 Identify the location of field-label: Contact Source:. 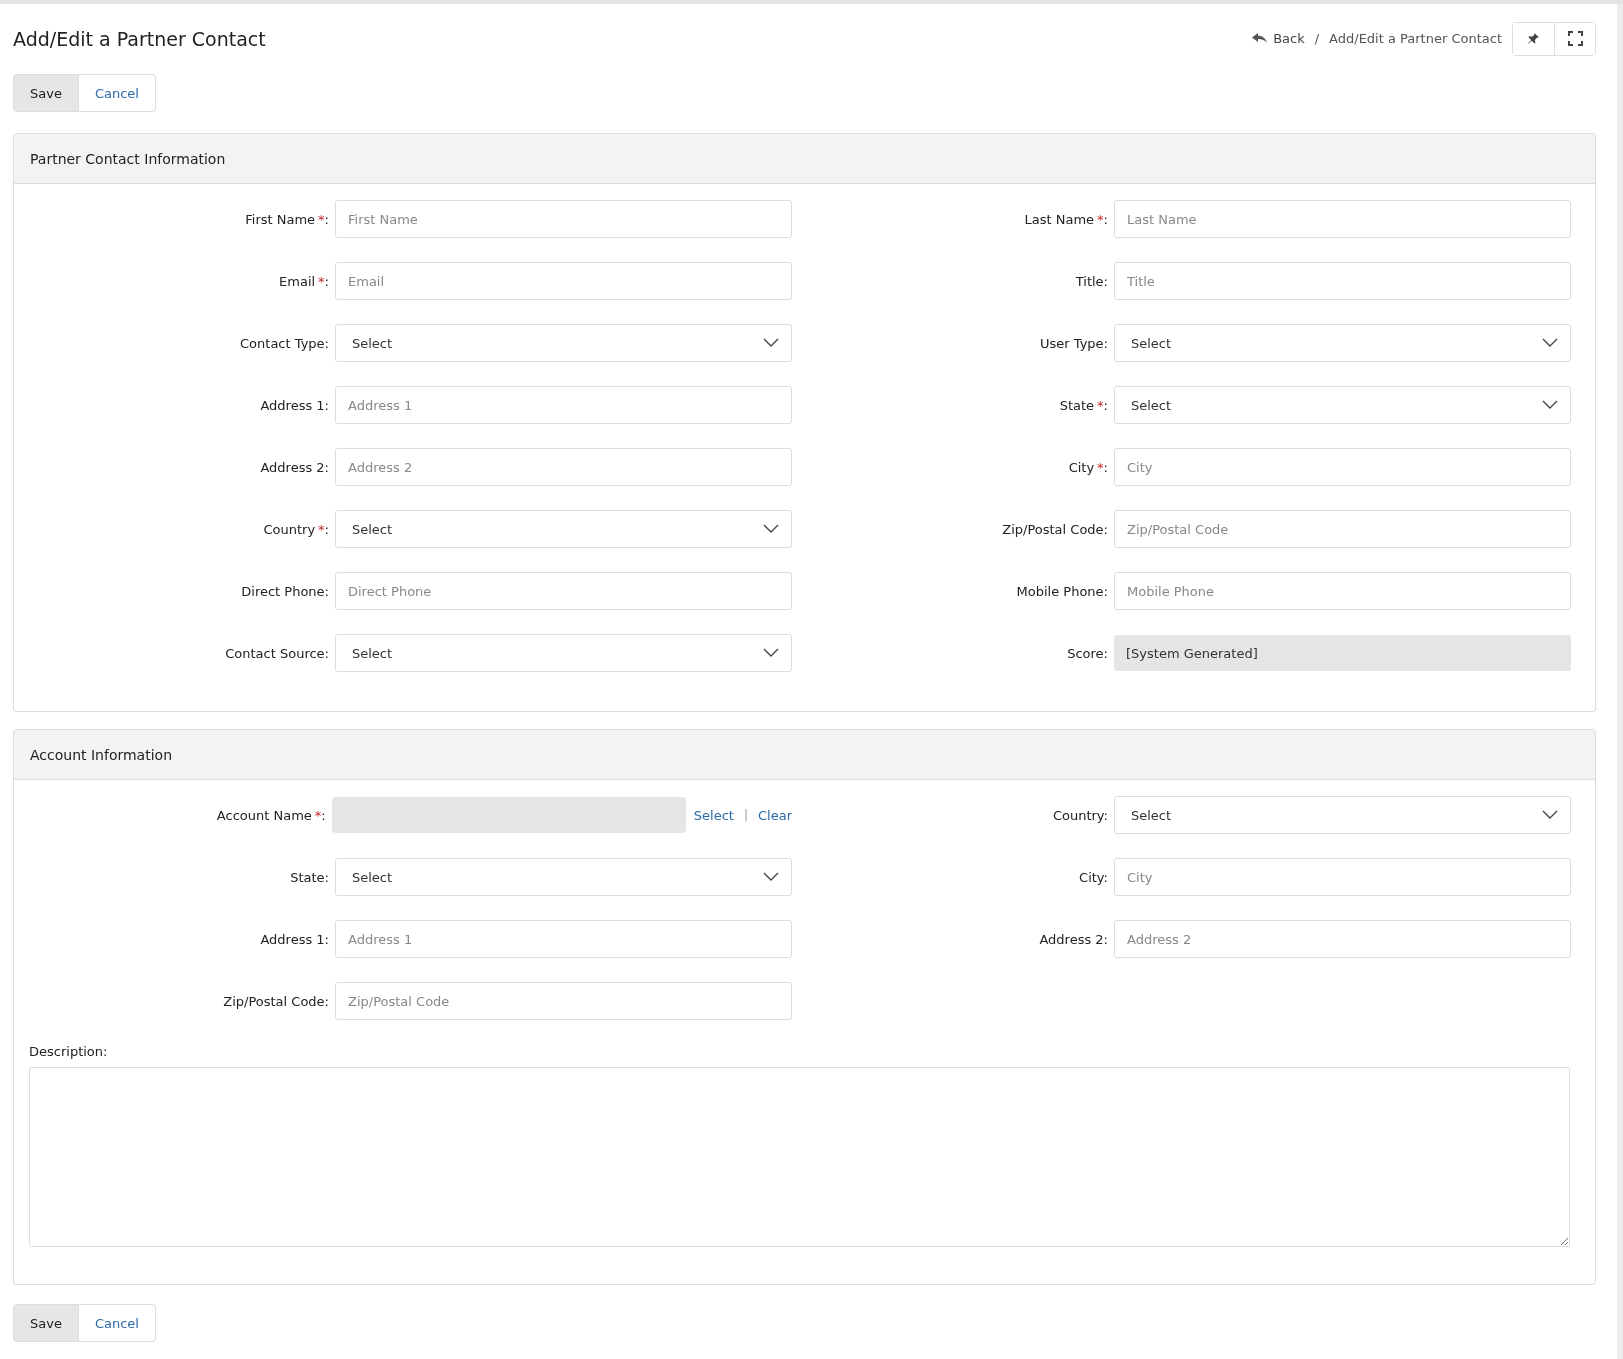
(276, 653).